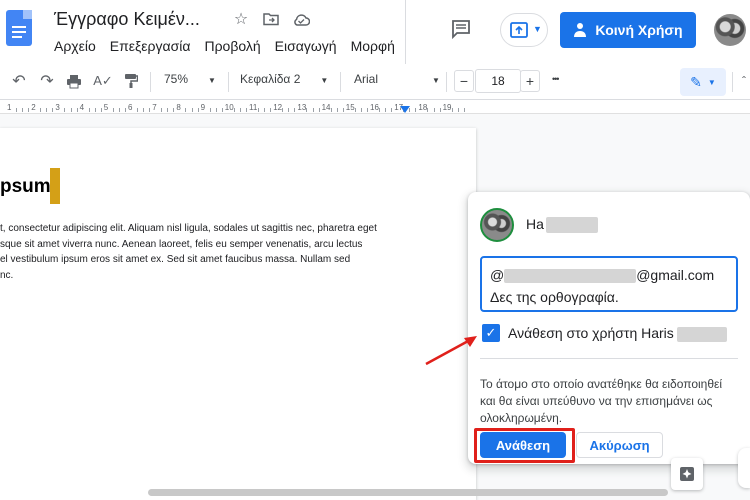  I want to click on text-cursor-highlight, so click(55, 186).